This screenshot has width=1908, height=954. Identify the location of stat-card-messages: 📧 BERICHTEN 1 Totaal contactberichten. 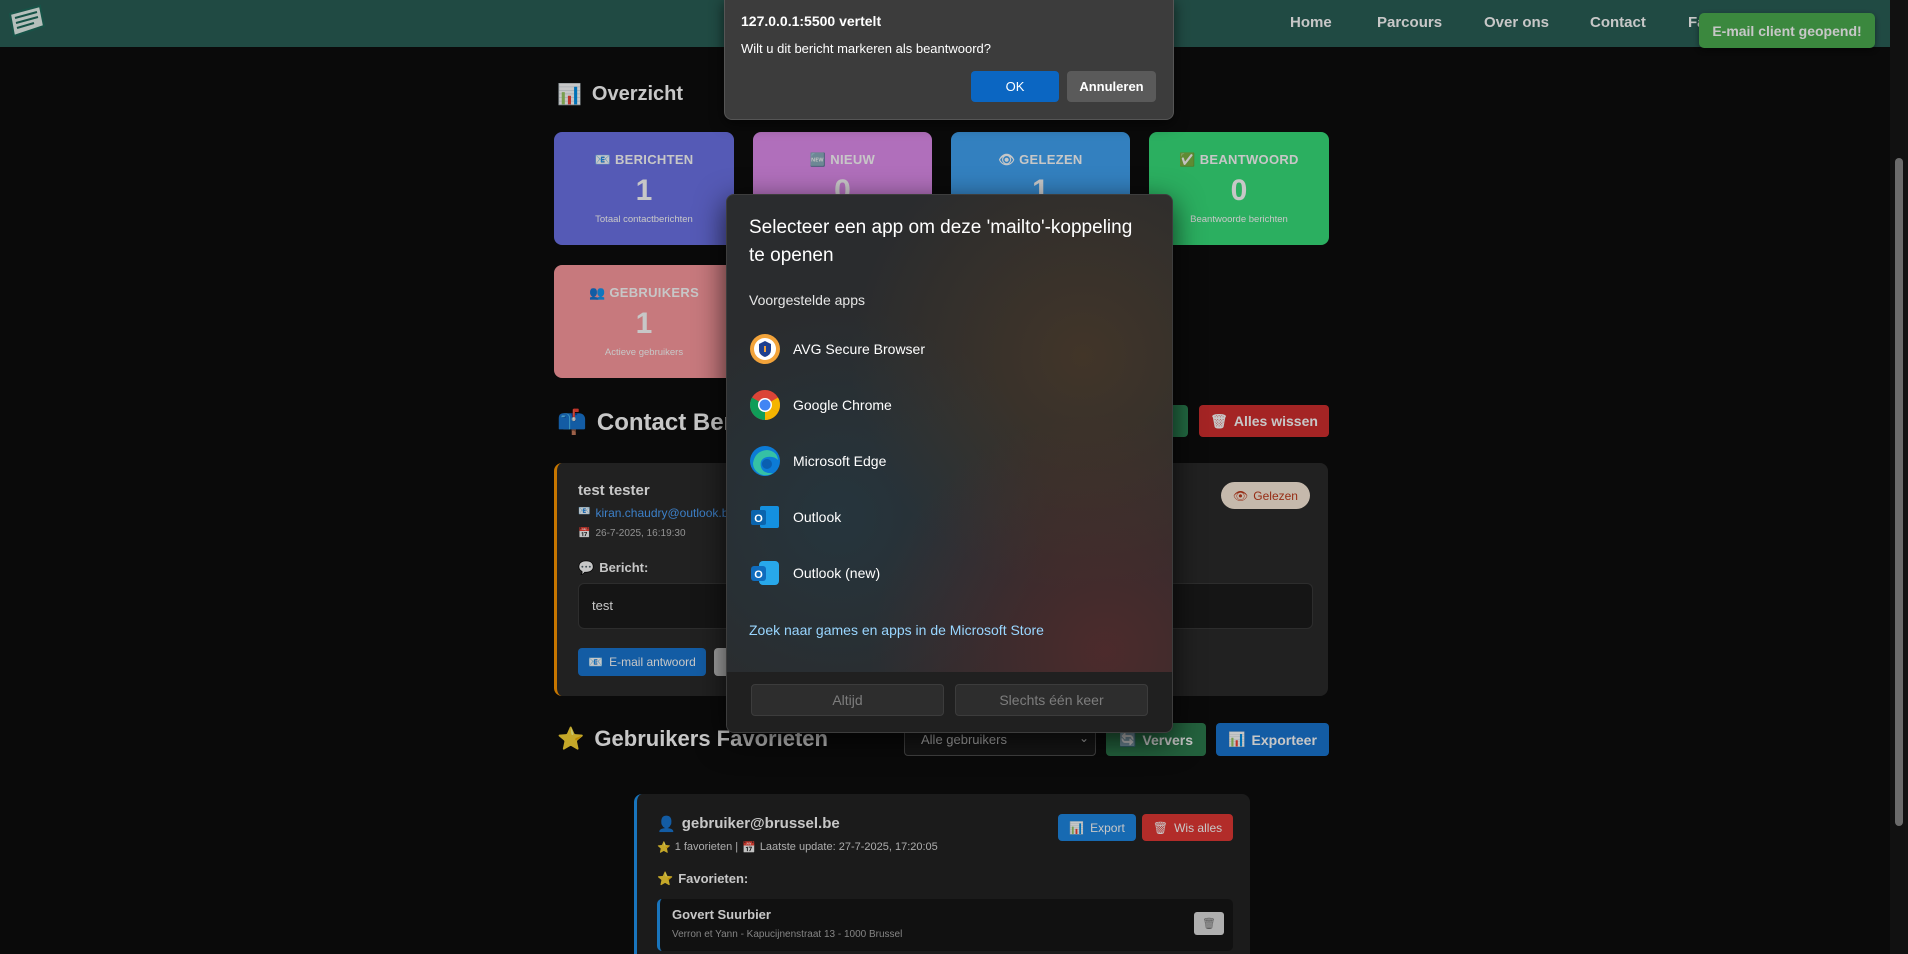
(644, 188).